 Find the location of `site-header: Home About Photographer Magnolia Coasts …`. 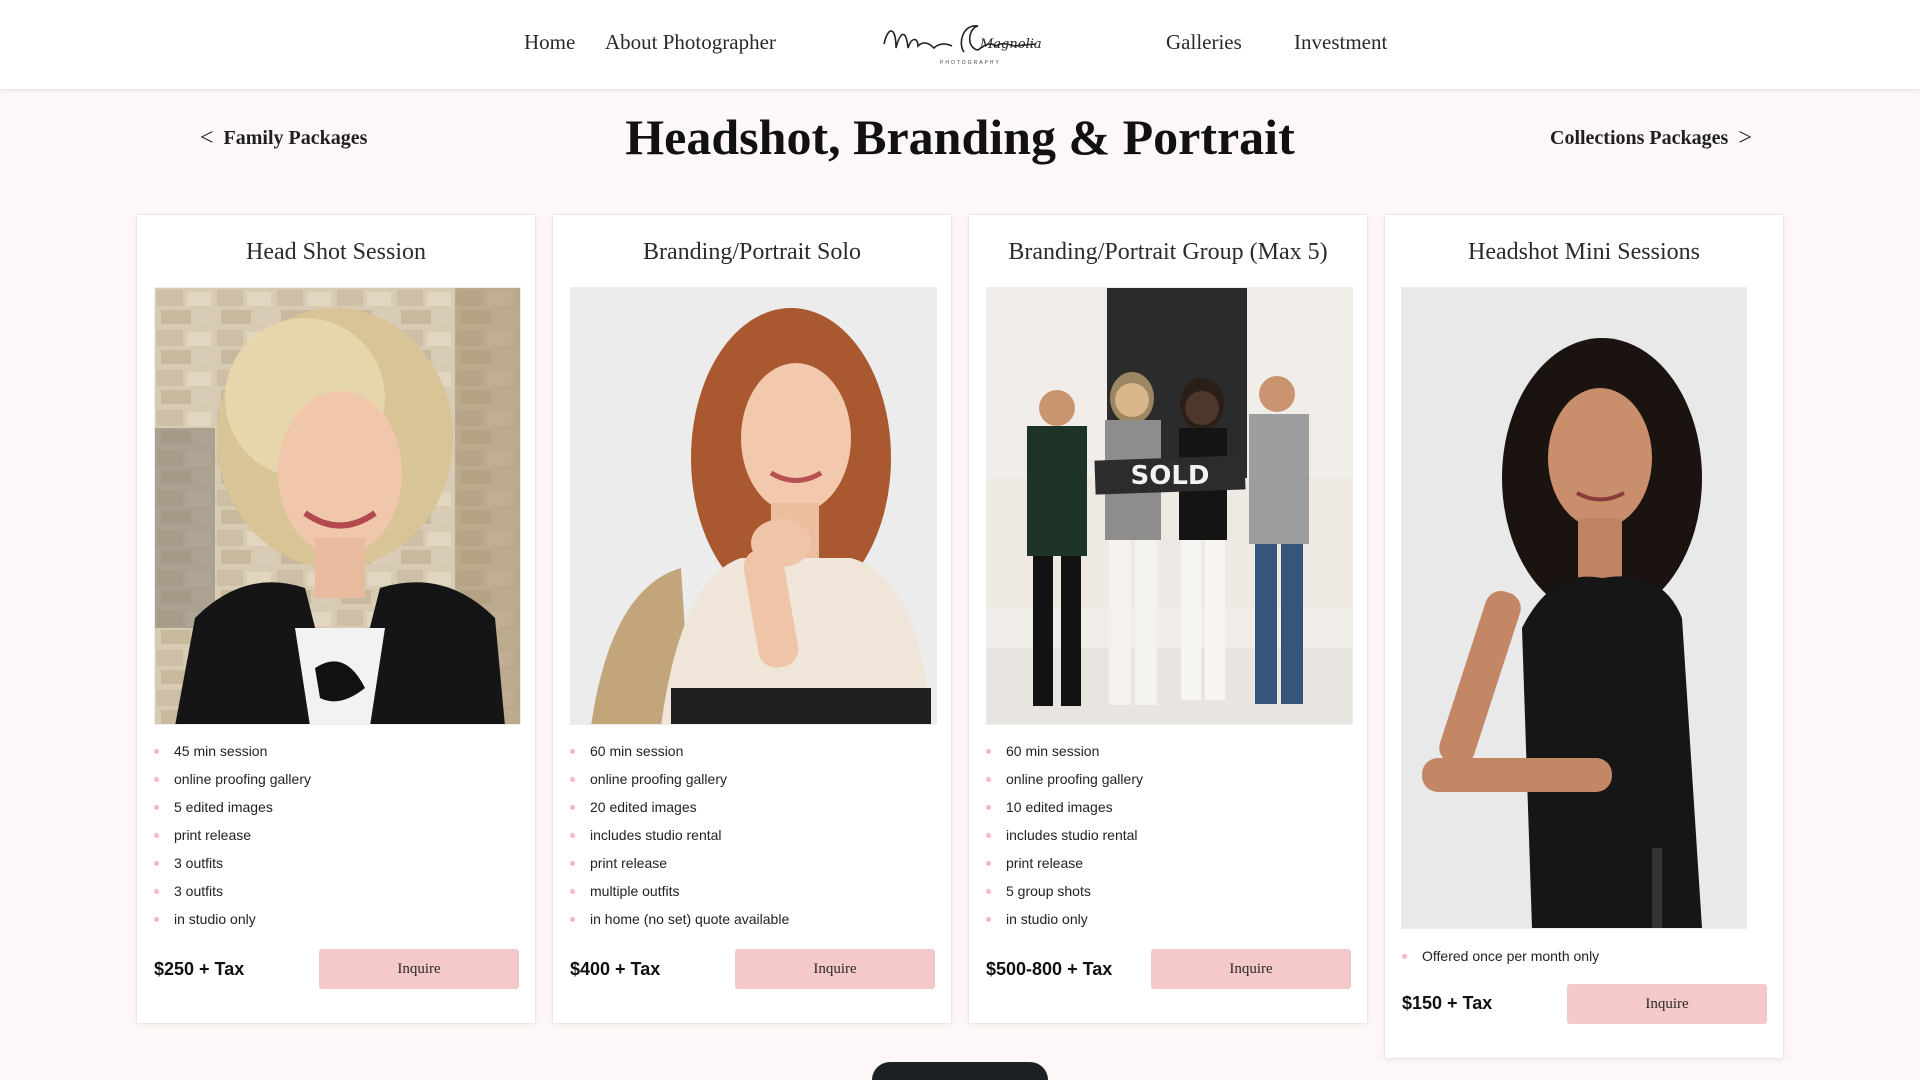

site-header: Home About Photographer Magnolia Coasts … is located at coordinates (960, 44).